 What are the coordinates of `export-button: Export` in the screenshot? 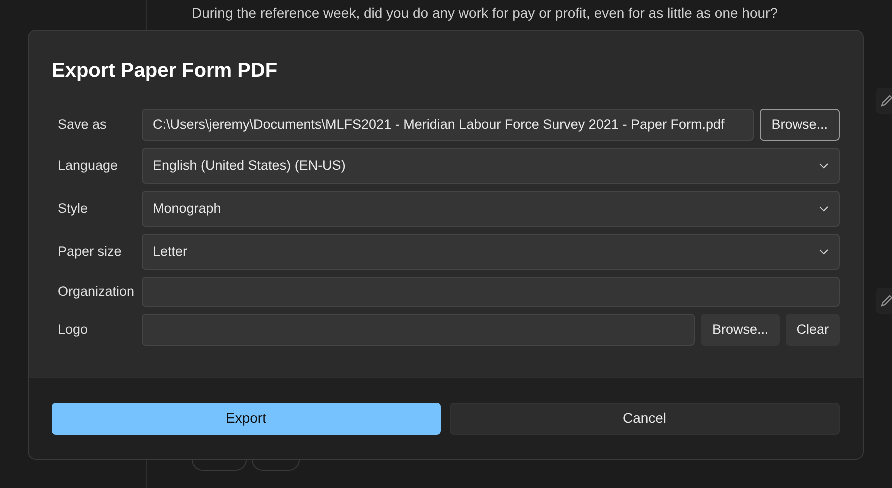 It's located at (246, 418).